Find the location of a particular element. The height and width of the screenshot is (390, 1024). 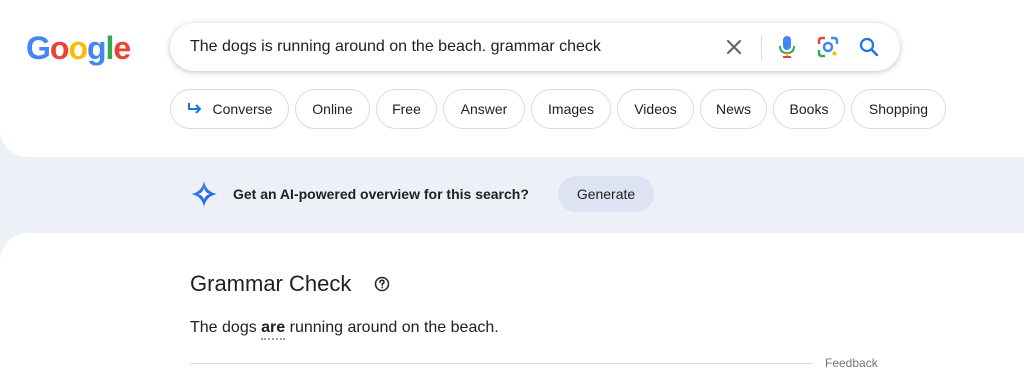

arrow-return-icon is located at coordinates (194, 108).